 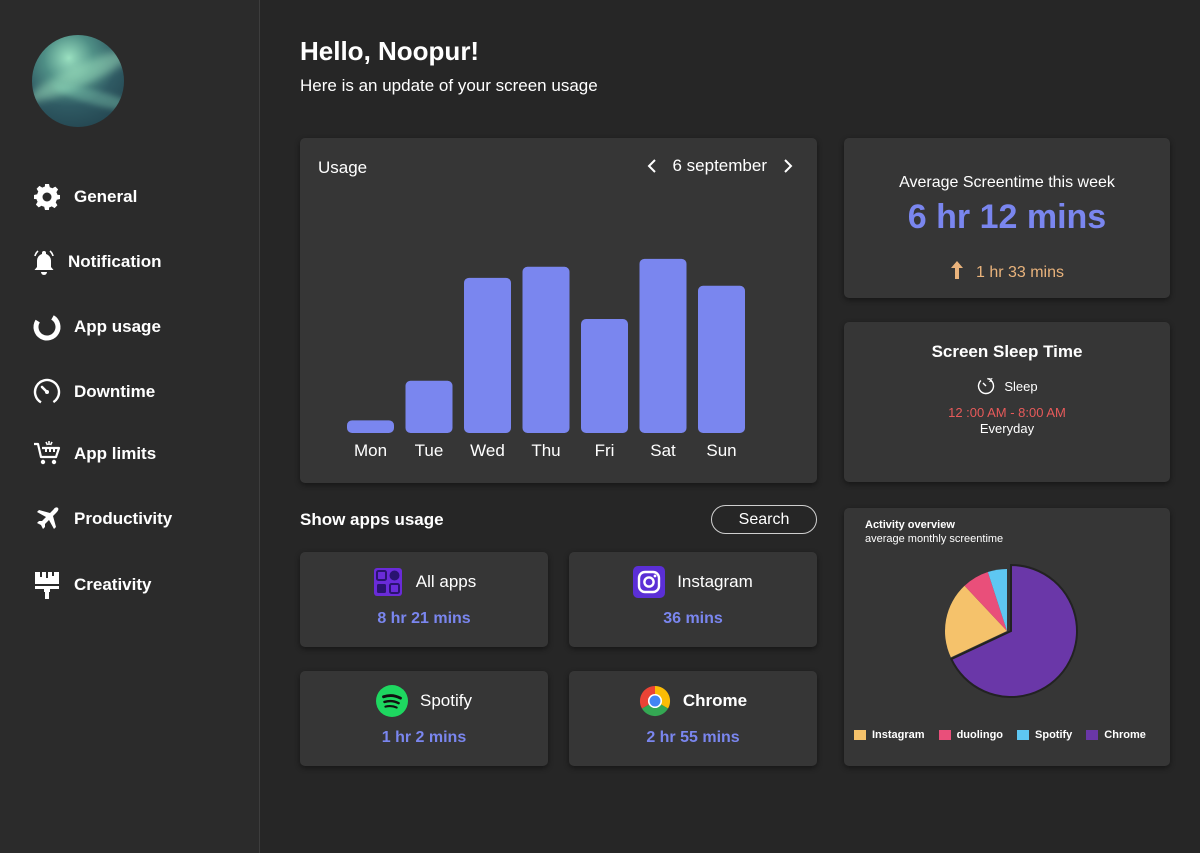 I want to click on sidebar-item-productivity: Productivity, so click(x=102, y=519).